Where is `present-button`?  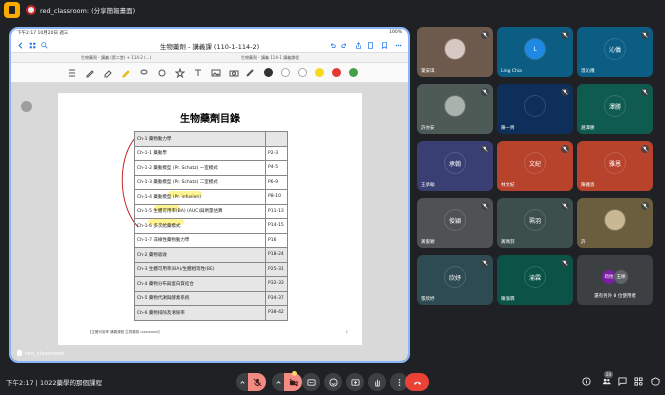
present-button is located at coordinates (355, 382).